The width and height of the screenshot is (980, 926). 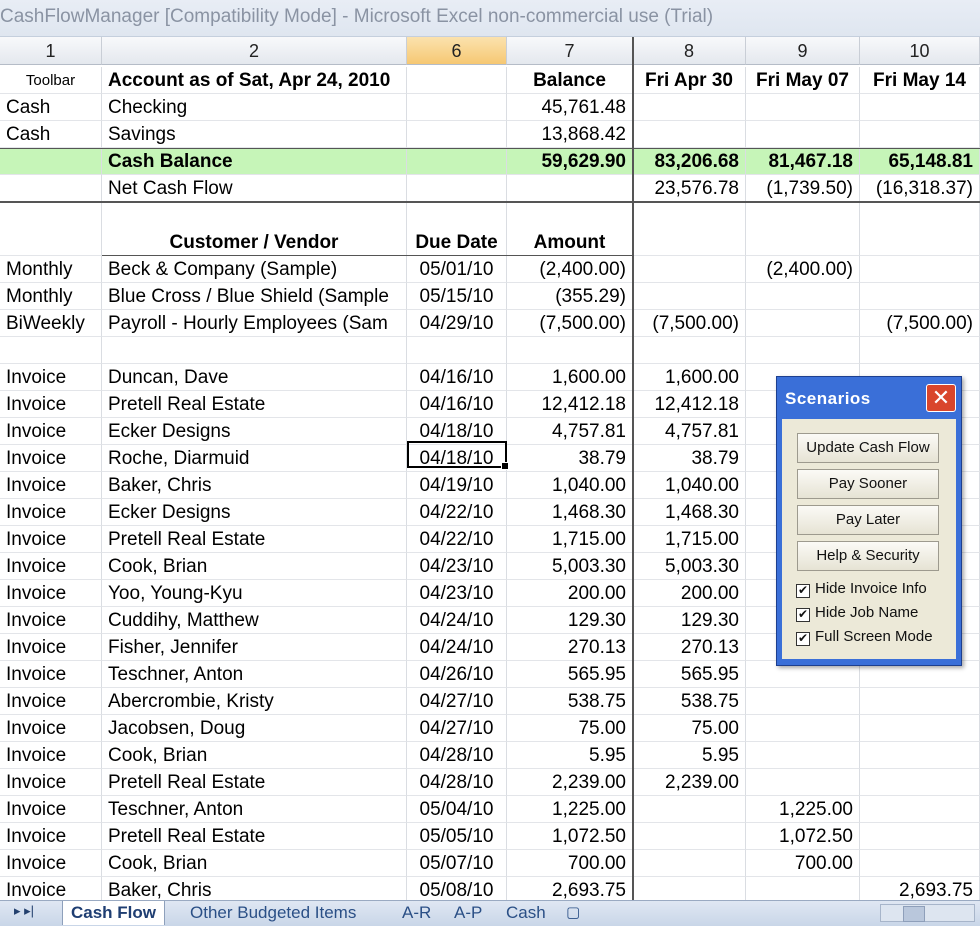 I want to click on account-name: Checking, so click(x=254, y=107).